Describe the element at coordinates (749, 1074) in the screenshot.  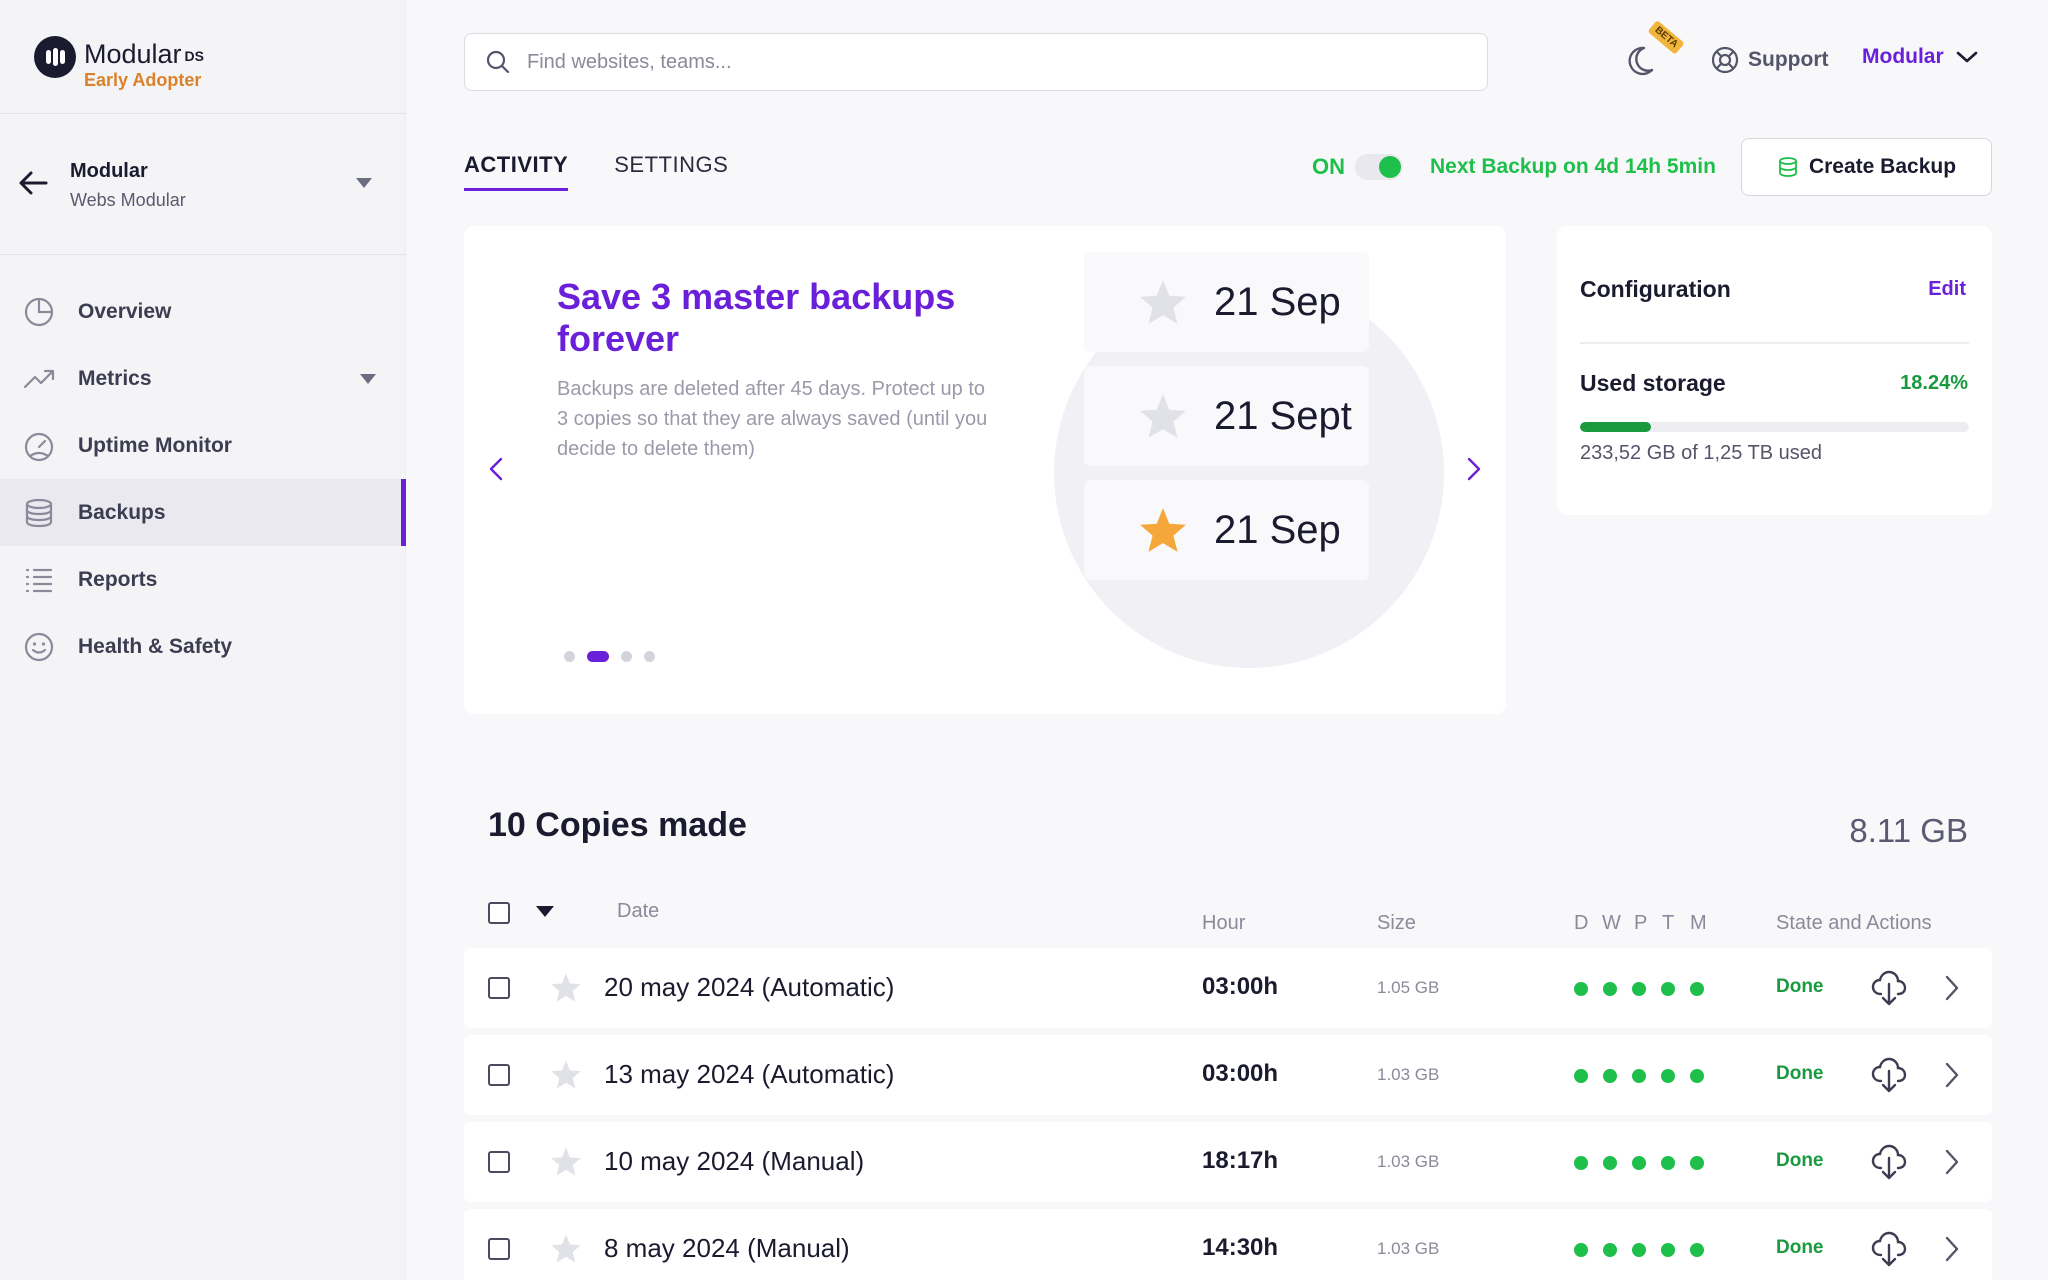
I see `row-date: 13 may 2024 (Automatic)` at that location.